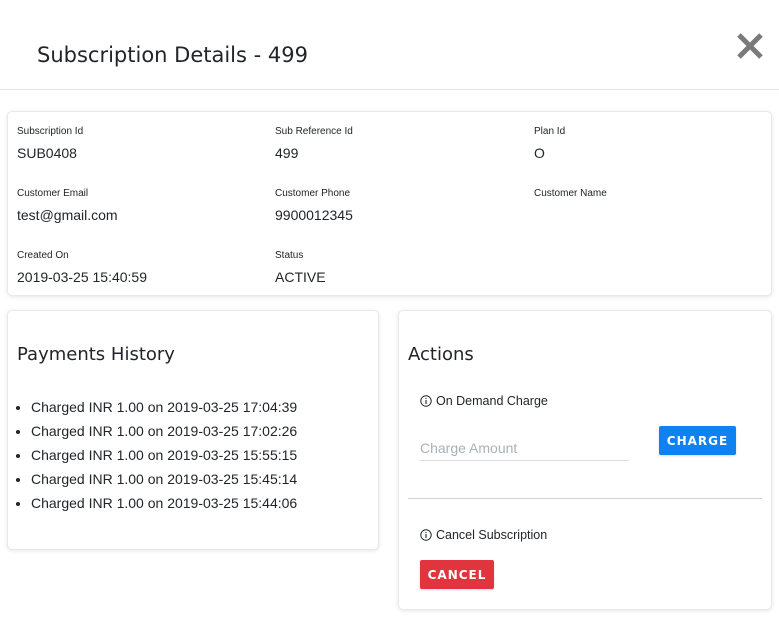 The height and width of the screenshot is (629, 779). I want to click on customer-phone-value: 9900012345, so click(314, 215).